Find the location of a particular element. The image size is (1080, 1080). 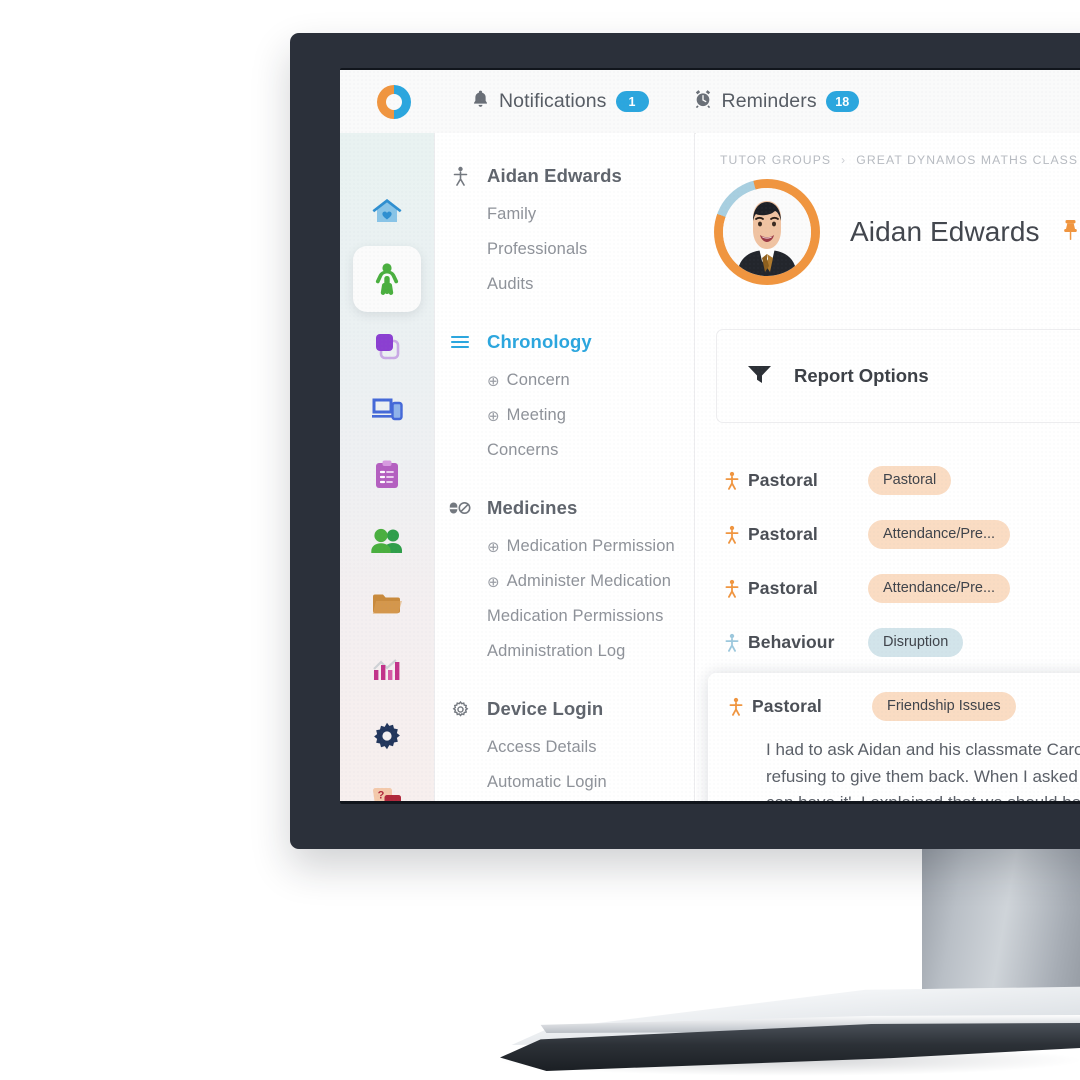

home-heart-icon is located at coordinates (387, 211).